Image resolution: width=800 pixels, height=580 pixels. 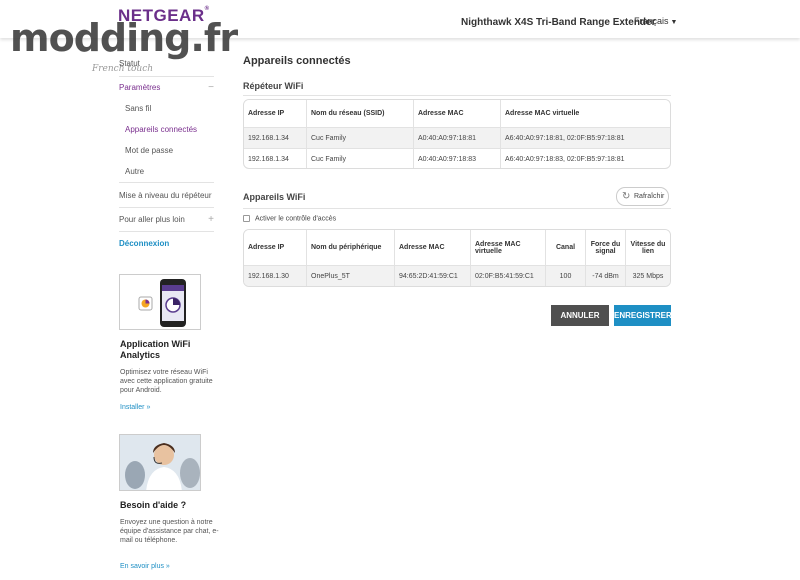 I want to click on language-selector: Français ▼, so click(x=655, y=21).